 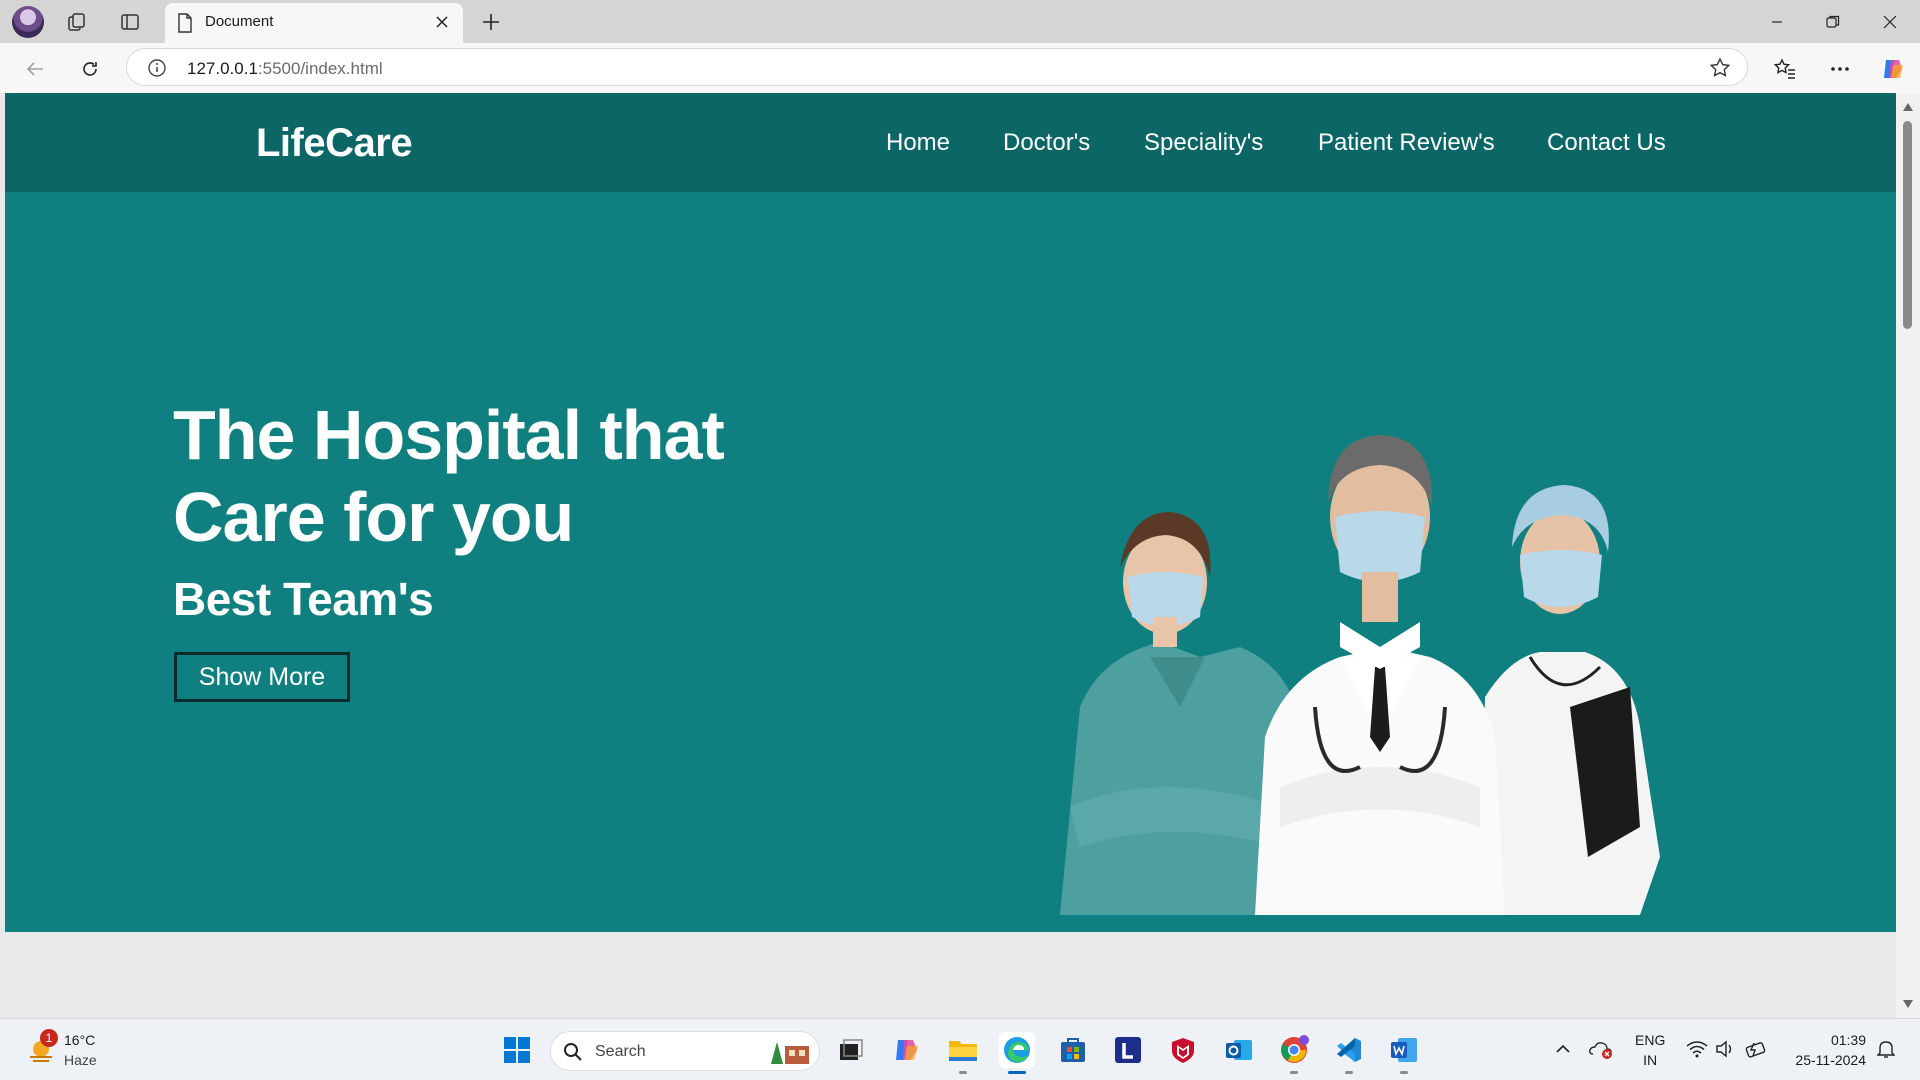 I want to click on search-label: Search, so click(x=620, y=1051).